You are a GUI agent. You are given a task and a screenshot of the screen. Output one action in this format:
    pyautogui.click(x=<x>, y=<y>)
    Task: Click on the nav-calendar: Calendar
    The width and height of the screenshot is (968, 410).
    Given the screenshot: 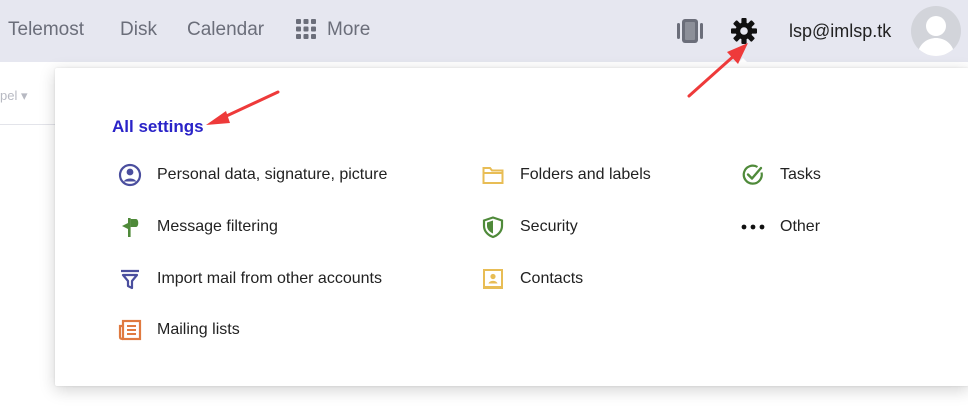 What is the action you would take?
    pyautogui.click(x=225, y=30)
    